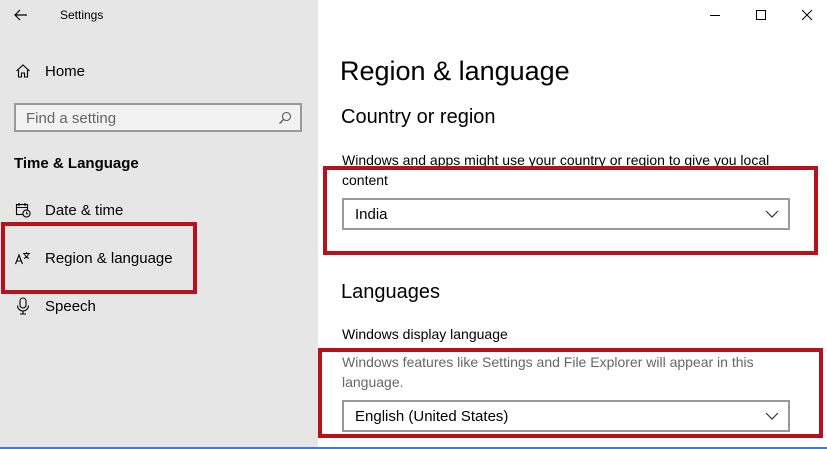  I want to click on close-icon, so click(807, 15).